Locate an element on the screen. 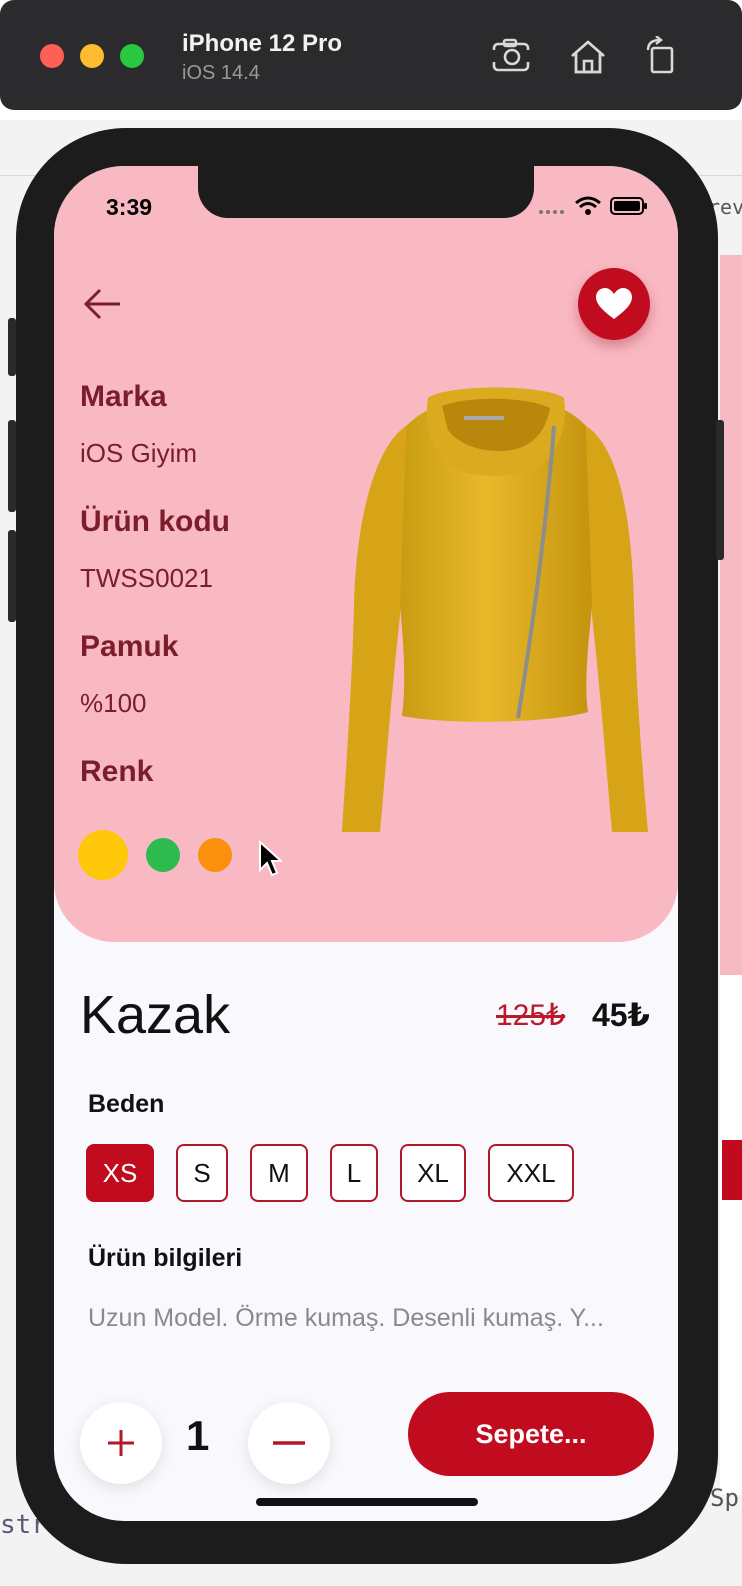 This screenshot has height=1586, width=742. background-peek-bottom-text: Sp is located at coordinates (724, 1498).